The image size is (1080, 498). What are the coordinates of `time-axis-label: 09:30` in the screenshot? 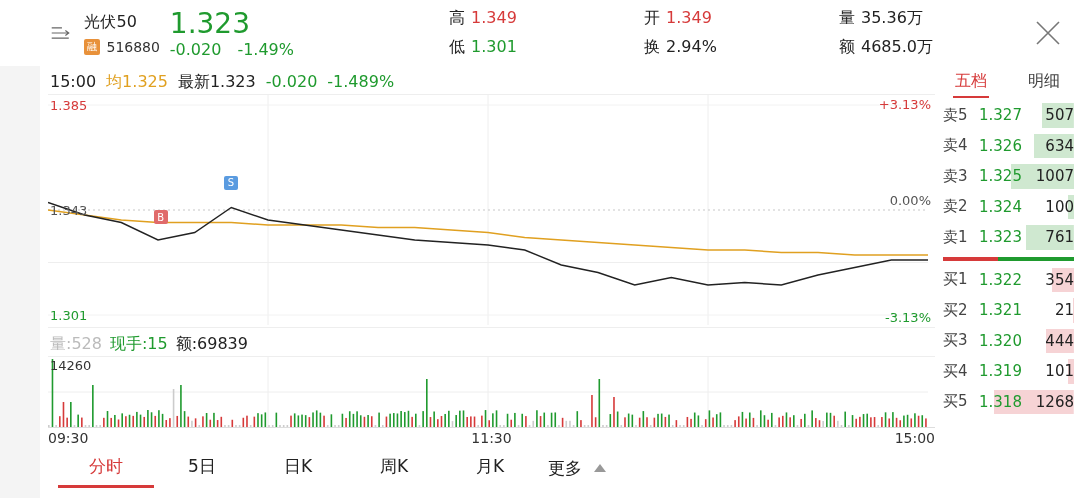 It's located at (68, 439).